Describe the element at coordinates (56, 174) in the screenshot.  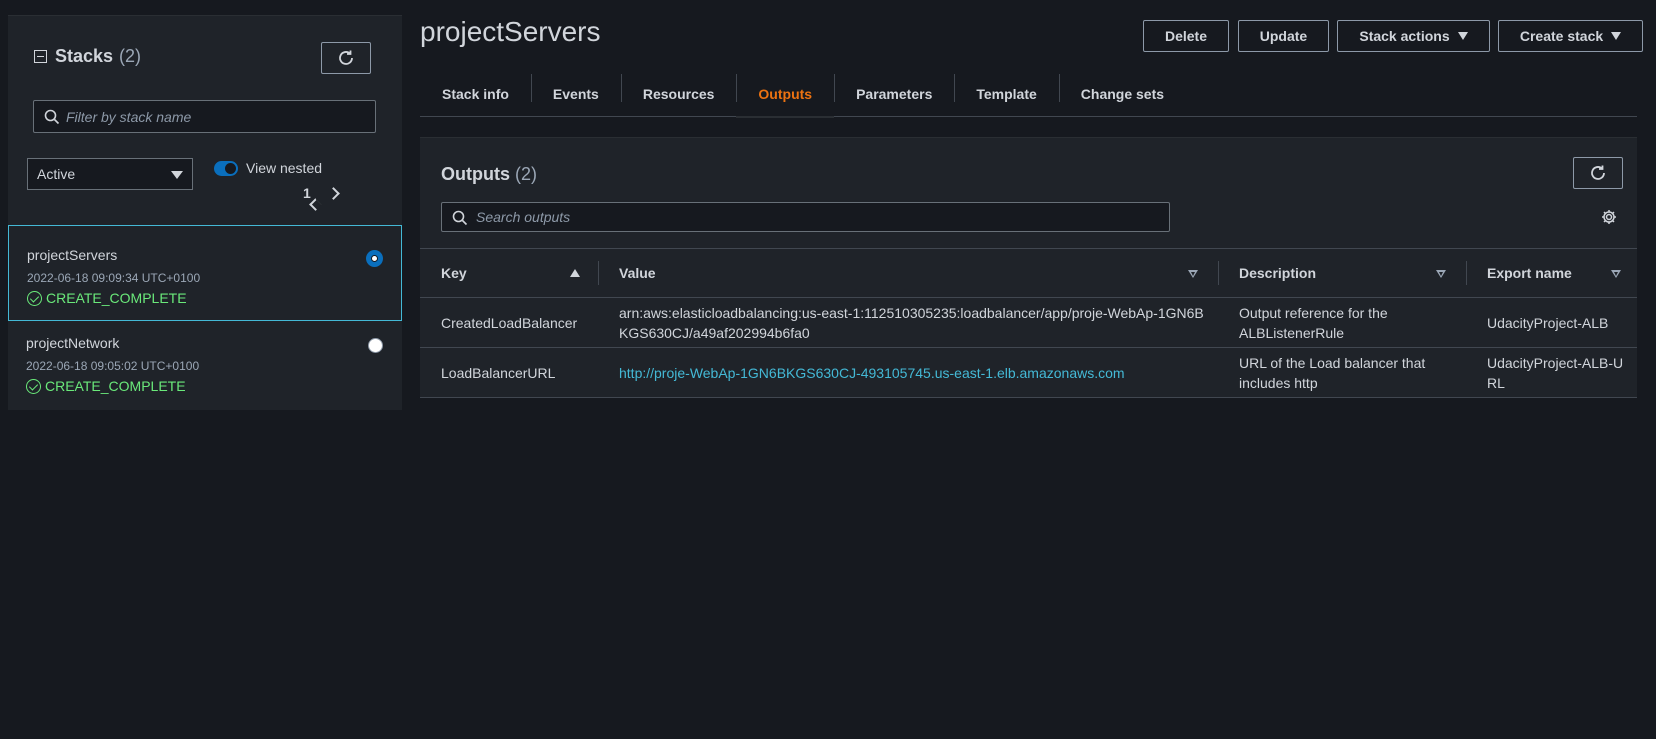
I see `status-filter-value: Active` at that location.